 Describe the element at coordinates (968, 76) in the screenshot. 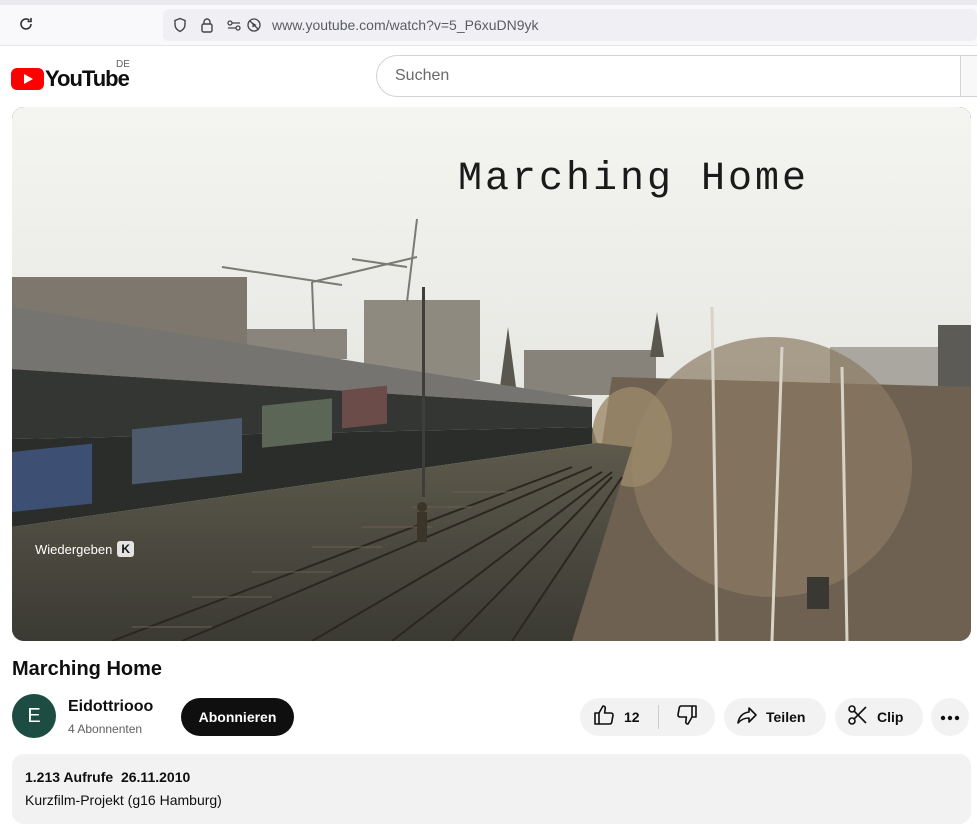

I see `search-button` at that location.